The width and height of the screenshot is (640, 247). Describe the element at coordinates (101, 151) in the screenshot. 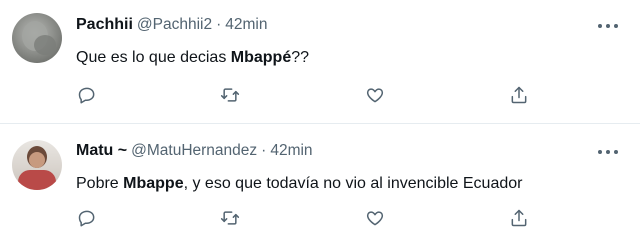

I see `display-name: Matu ~` at that location.